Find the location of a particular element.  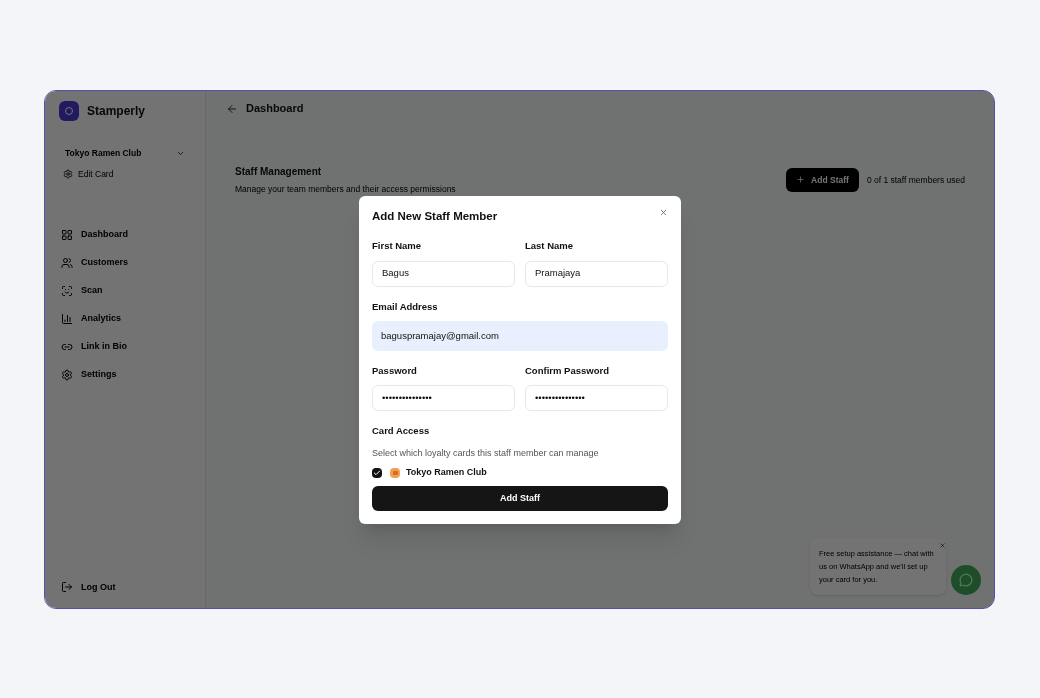

card-name: Tokyo Ramen Club is located at coordinates (446, 472).